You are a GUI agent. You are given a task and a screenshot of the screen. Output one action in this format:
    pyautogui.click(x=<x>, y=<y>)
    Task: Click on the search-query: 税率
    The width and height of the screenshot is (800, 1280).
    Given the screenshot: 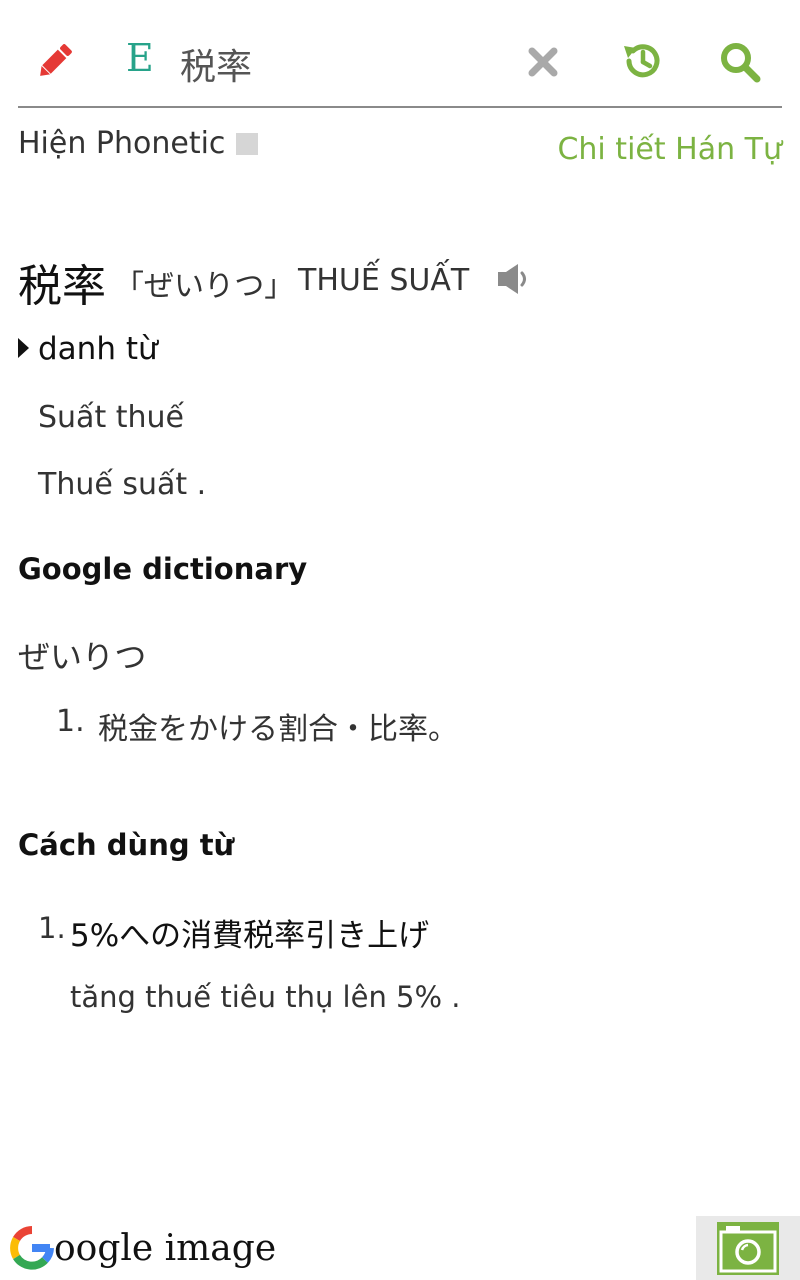 What is the action you would take?
    pyautogui.click(x=216, y=64)
    